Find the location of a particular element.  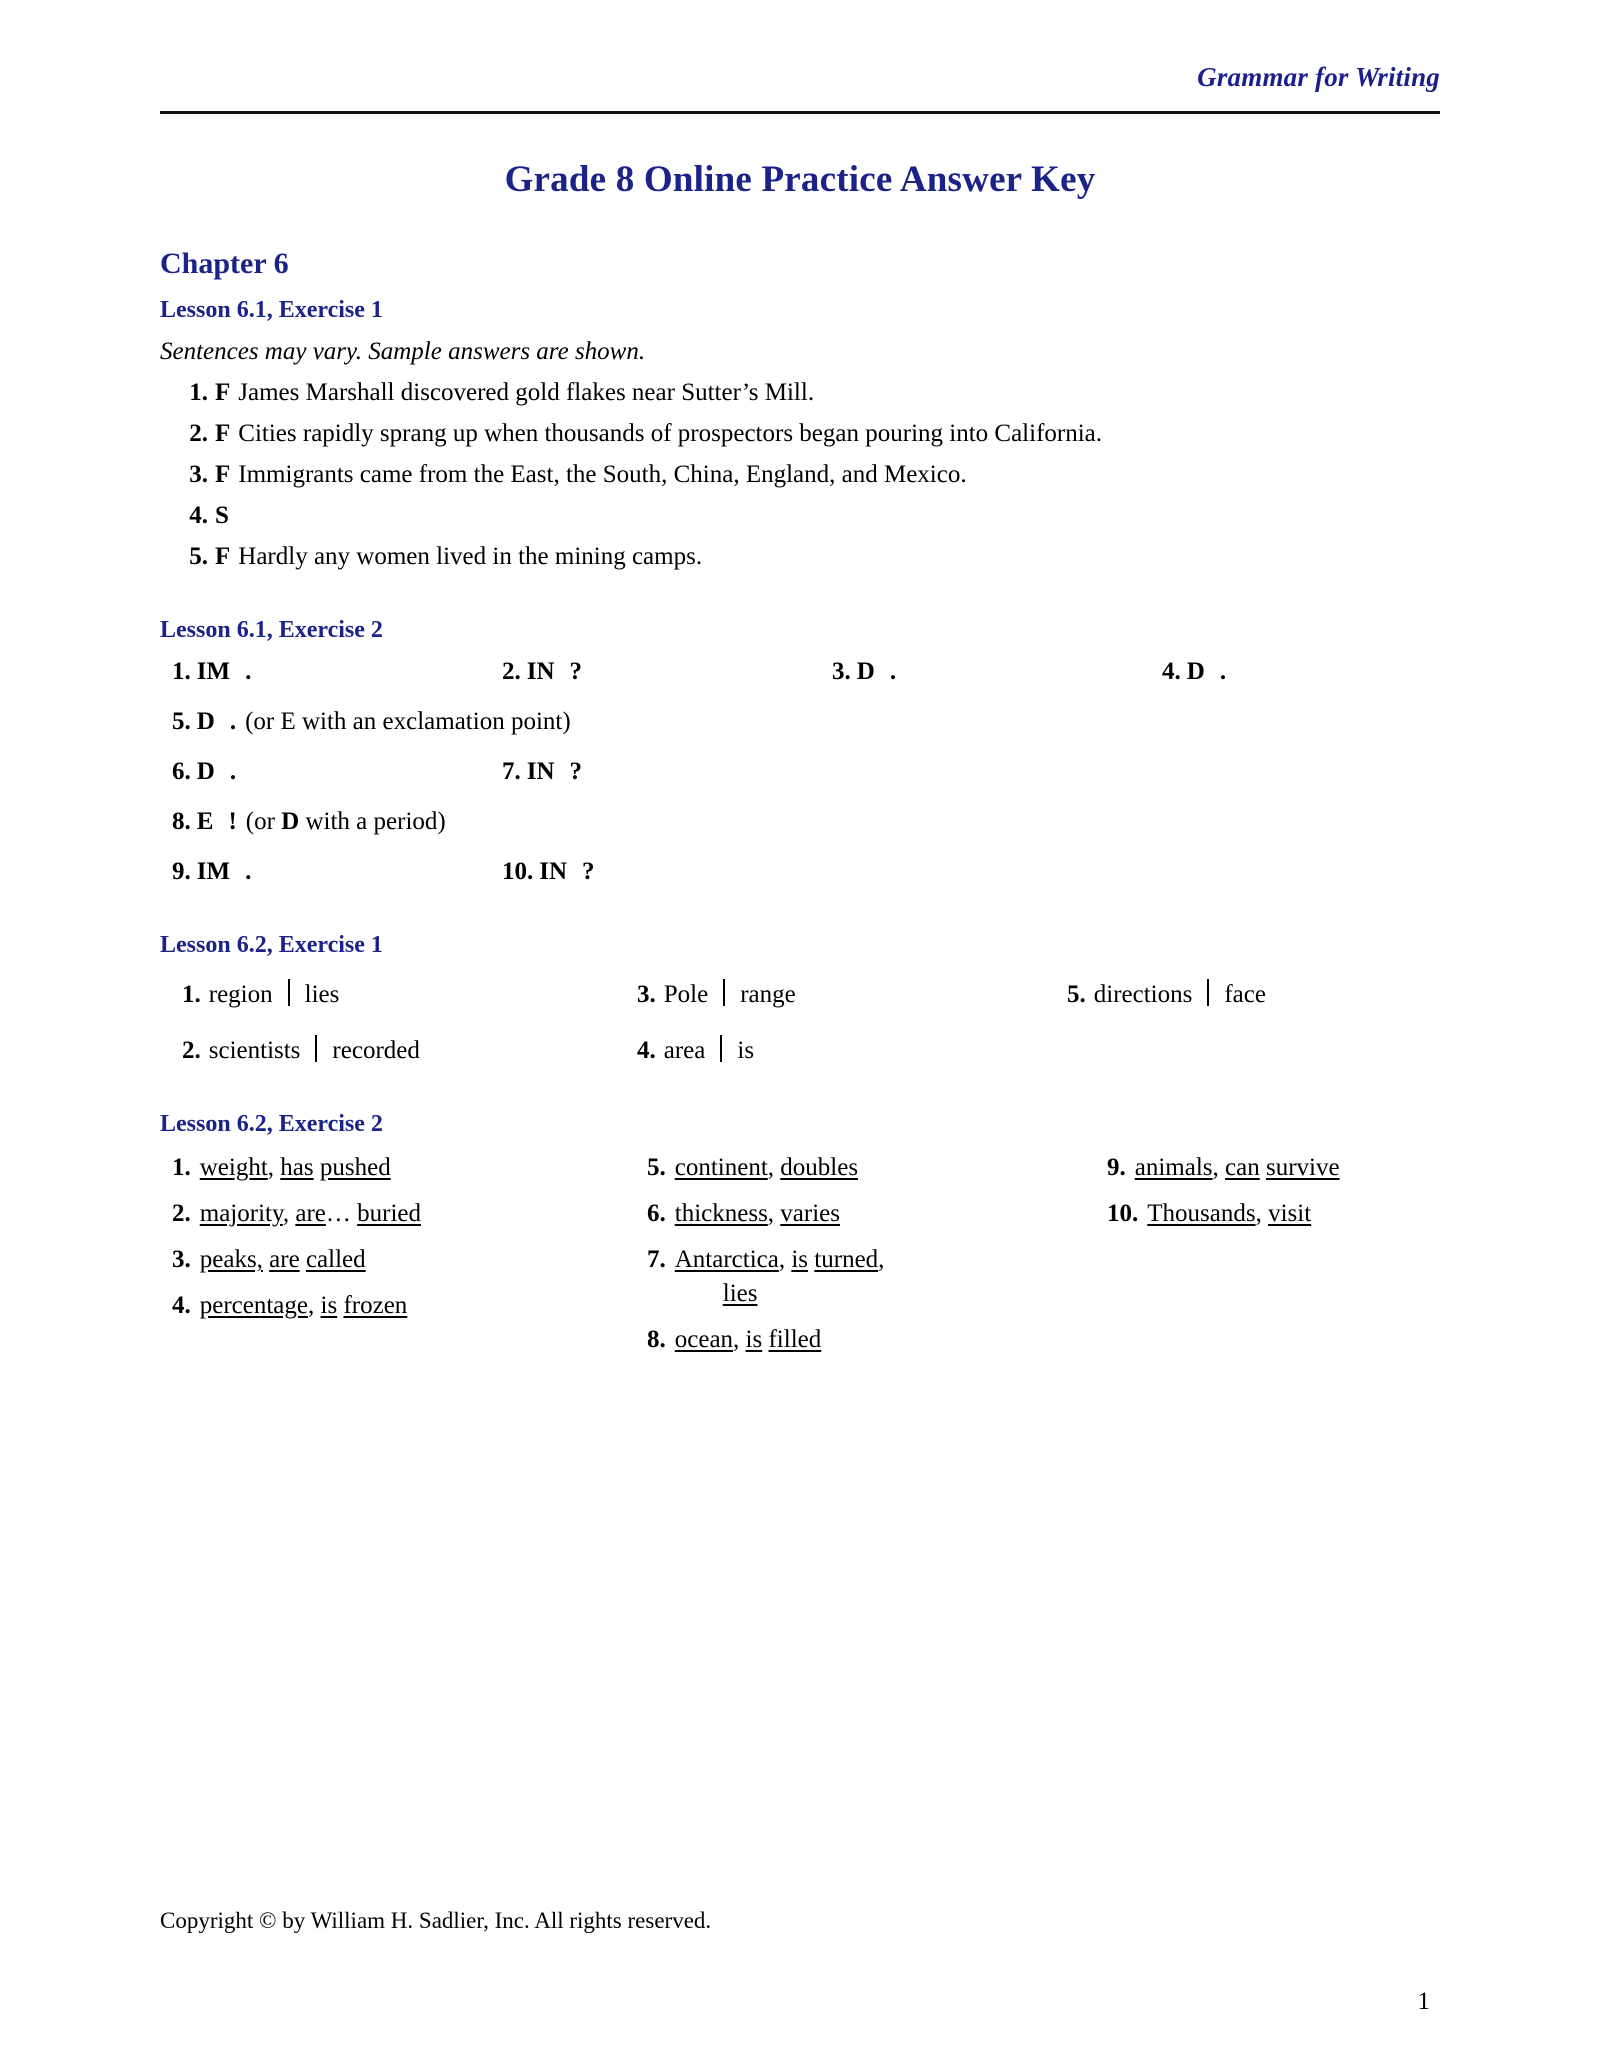

answer-cell: 4. area is is located at coordinates (852, 1048).